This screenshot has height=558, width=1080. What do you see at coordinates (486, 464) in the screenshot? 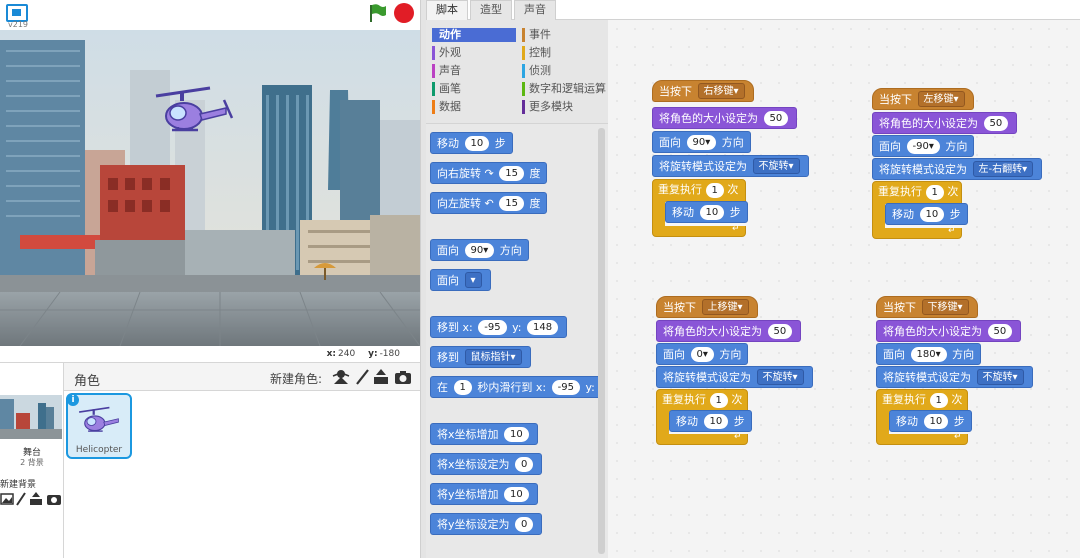
I see `block-set-x: 将x坐标设定为 0` at bounding box center [486, 464].